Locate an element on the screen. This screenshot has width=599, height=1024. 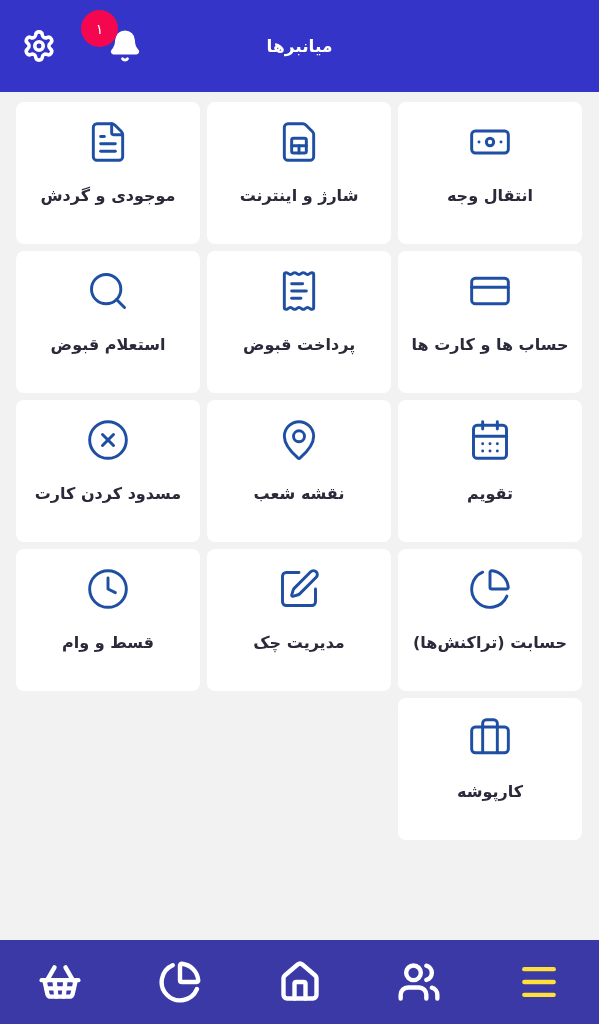
shortcut-tile: نقشه شعب is located at coordinates (299, 471).